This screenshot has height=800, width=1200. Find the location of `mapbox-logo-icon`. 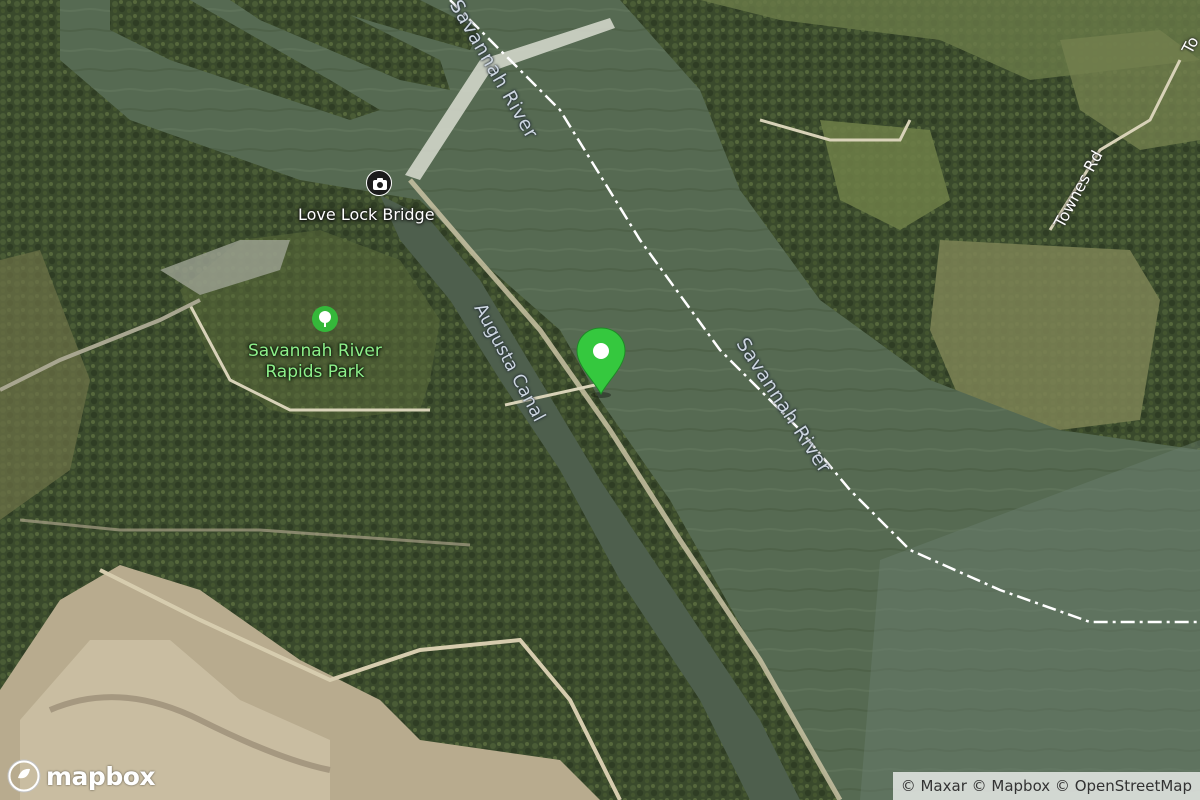

mapbox-logo-icon is located at coordinates (24, 776).